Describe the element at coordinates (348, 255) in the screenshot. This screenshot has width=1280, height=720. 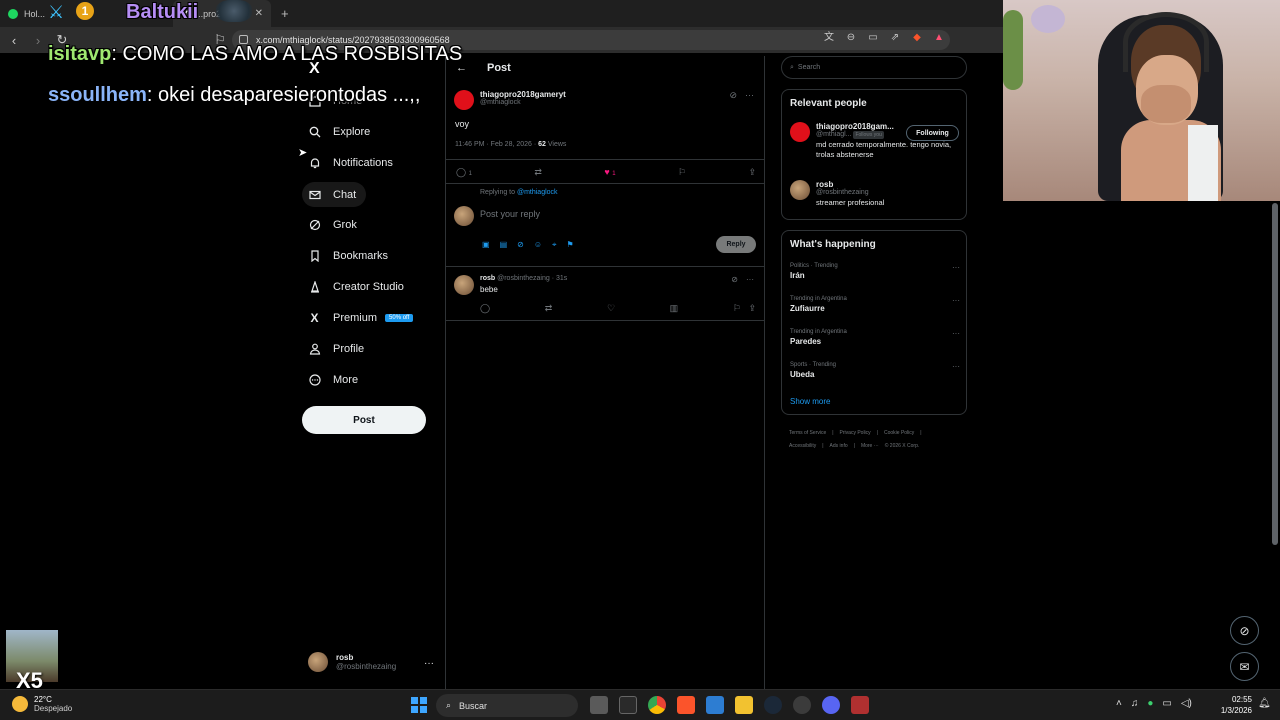
I see `nav-bookmarks: Bookmarks` at that location.